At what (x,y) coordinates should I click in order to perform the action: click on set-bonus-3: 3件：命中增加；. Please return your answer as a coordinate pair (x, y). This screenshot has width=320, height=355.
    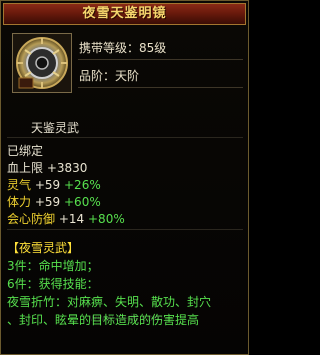
    Looking at the image, I should click on (53, 266).